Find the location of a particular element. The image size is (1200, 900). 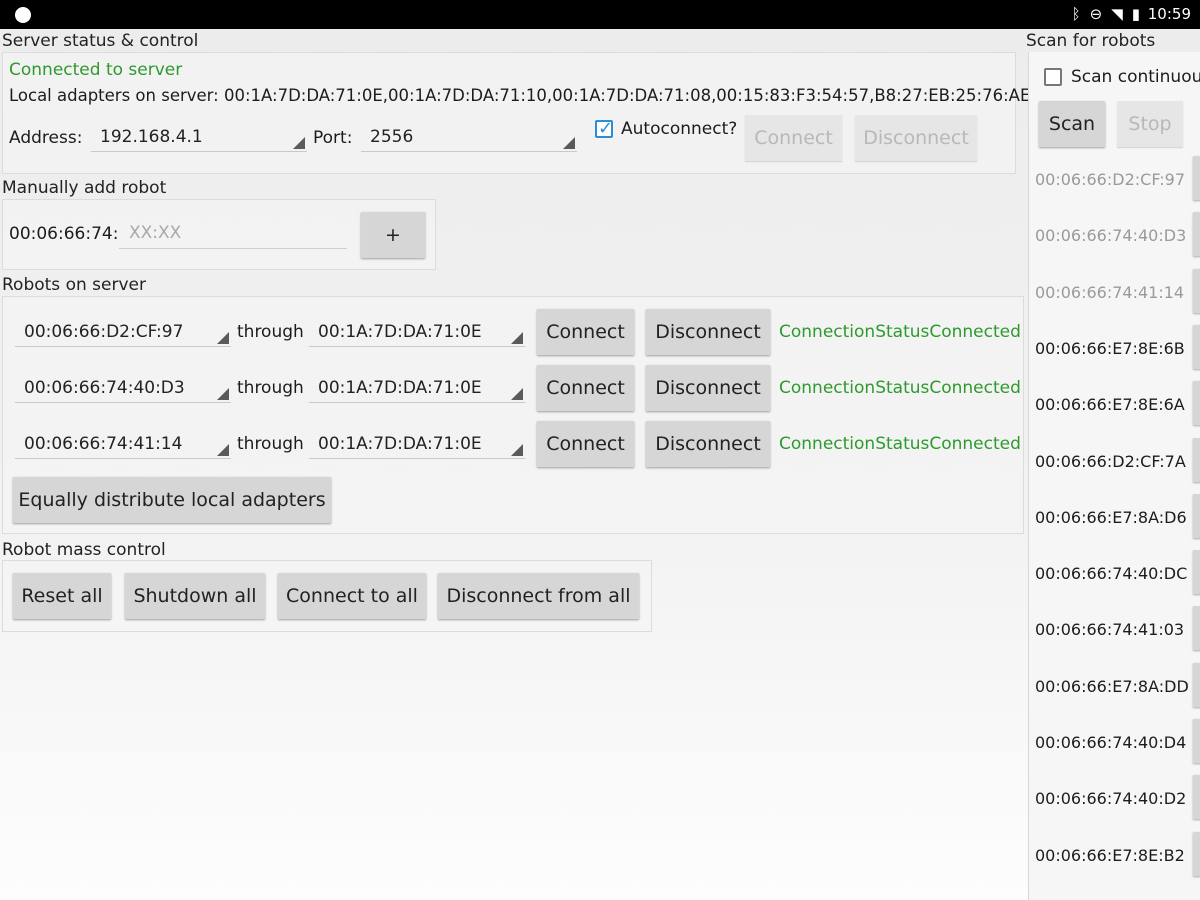

robot-address: 00:06:66:74:41:14 is located at coordinates (103, 444).